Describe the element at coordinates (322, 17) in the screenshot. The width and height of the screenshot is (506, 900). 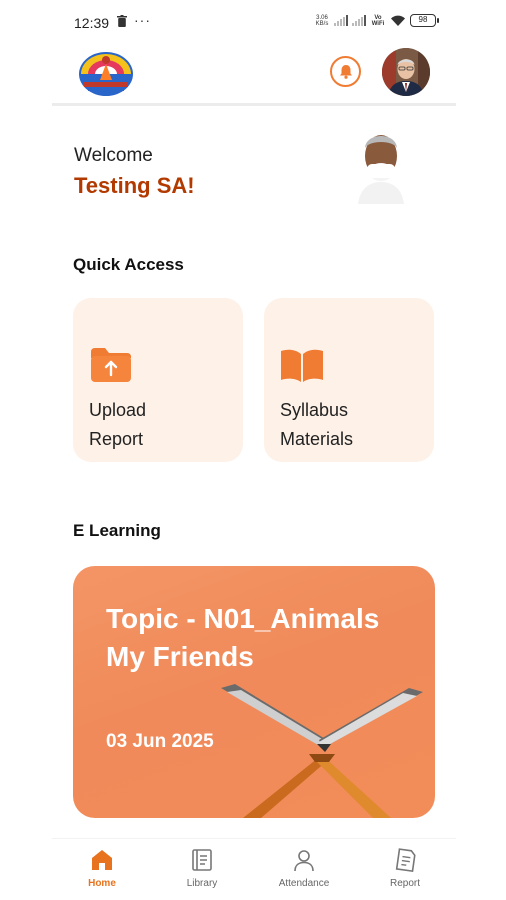
I see `net-speed-value: 3.06` at that location.